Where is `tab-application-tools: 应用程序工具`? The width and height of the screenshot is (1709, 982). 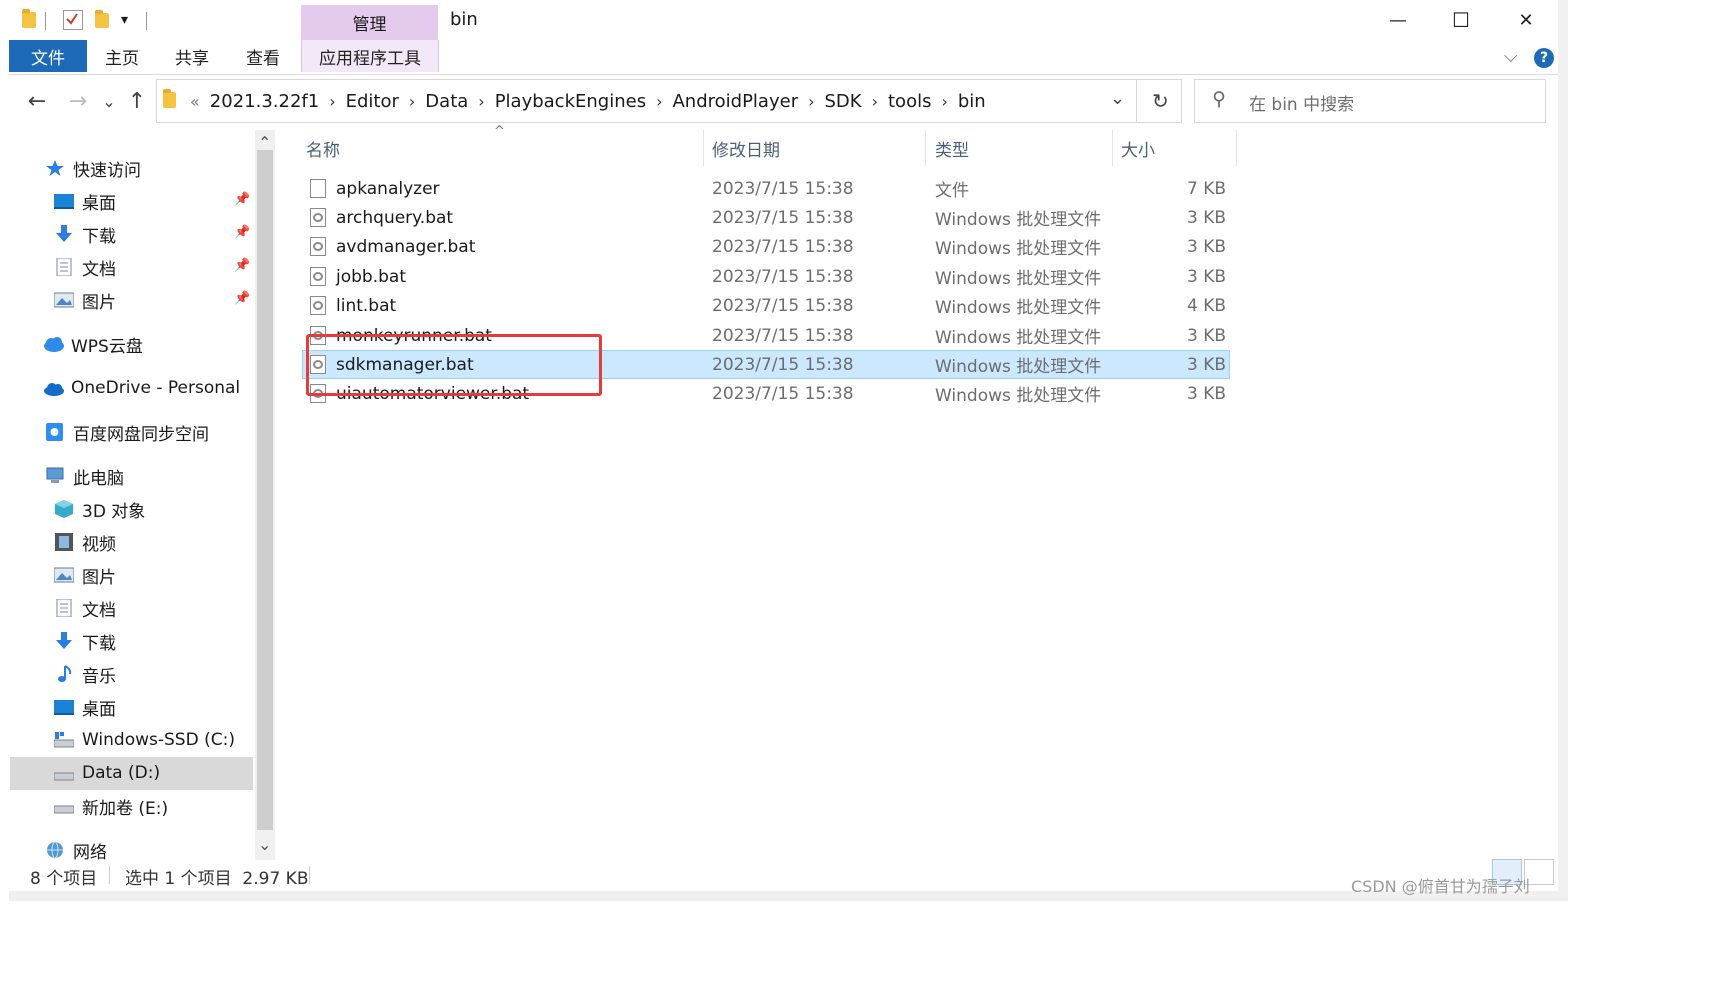 tab-application-tools: 应用程序工具 is located at coordinates (370, 56).